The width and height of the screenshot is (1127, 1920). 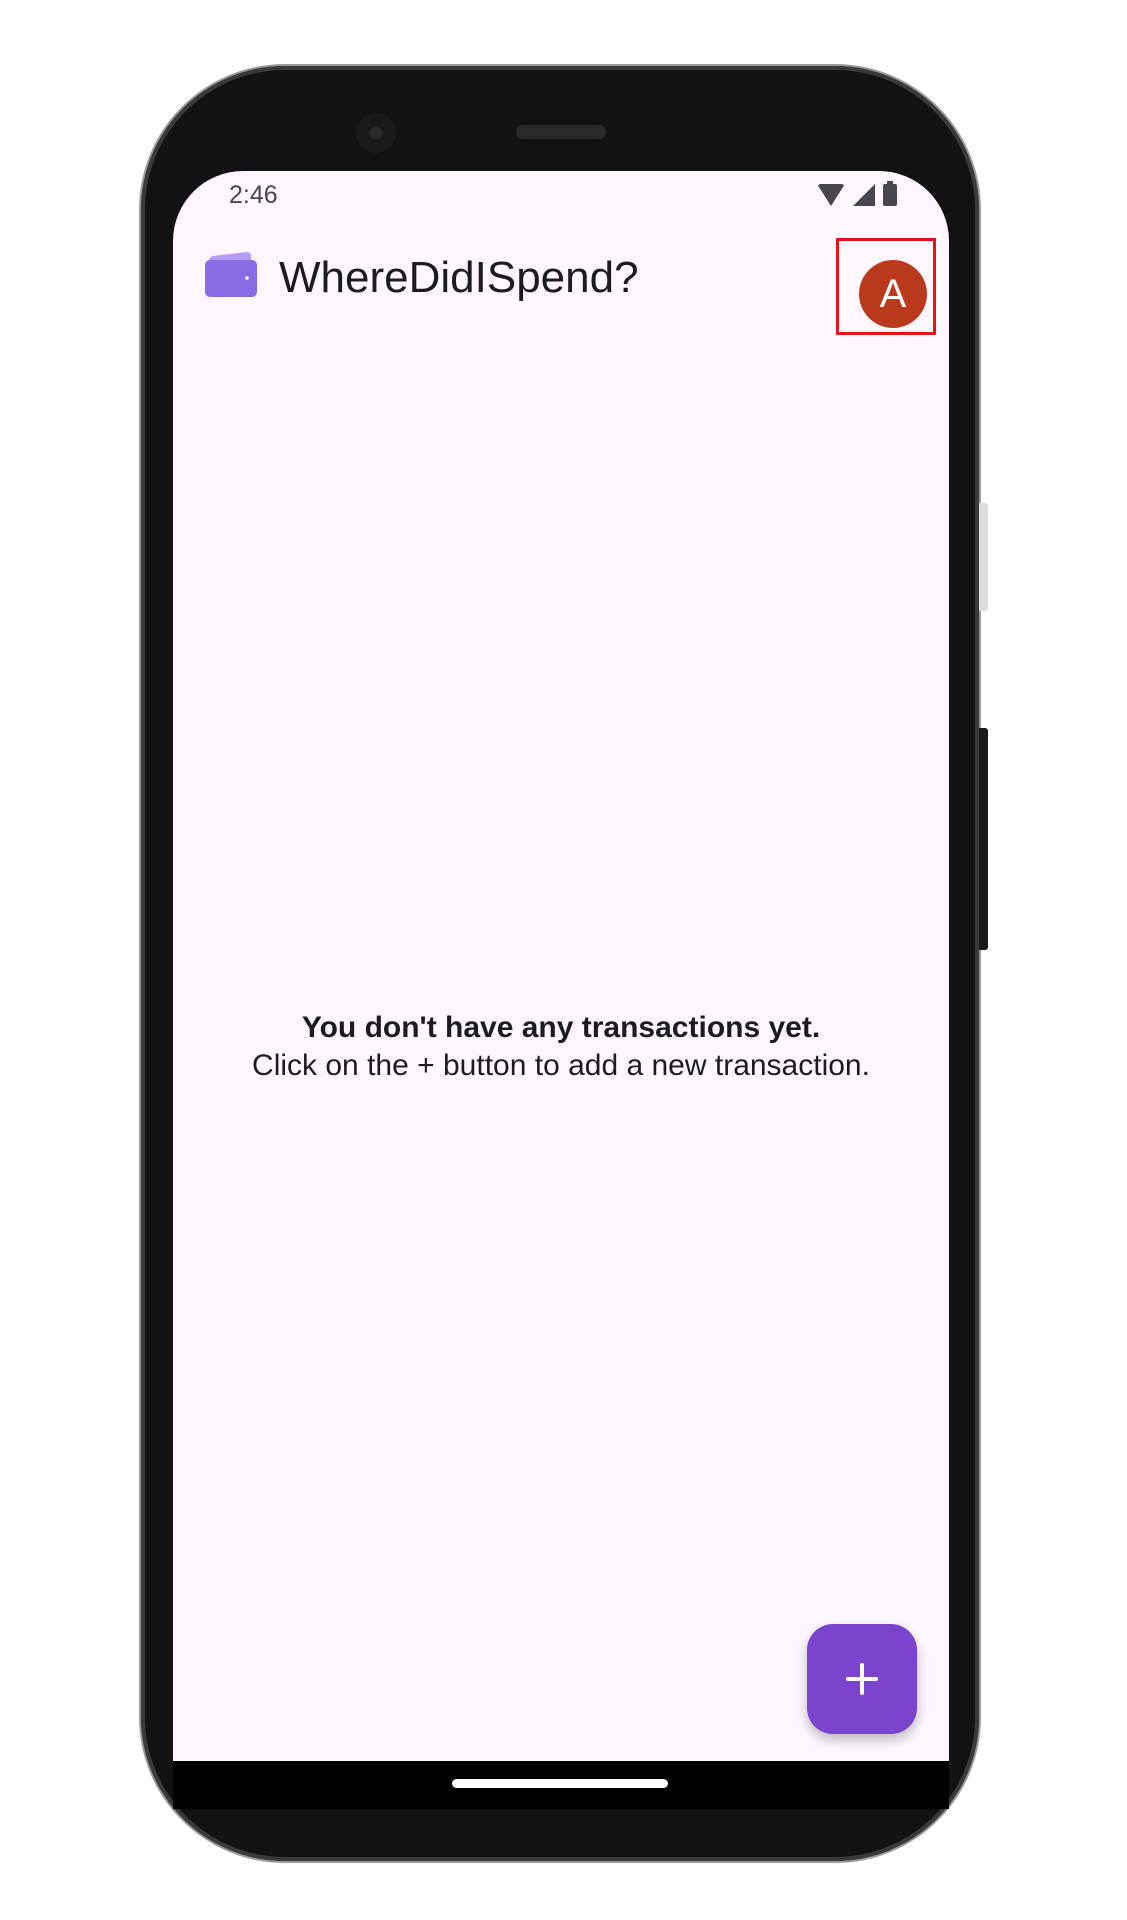 I want to click on add-transaction-button, so click(x=862, y=1679).